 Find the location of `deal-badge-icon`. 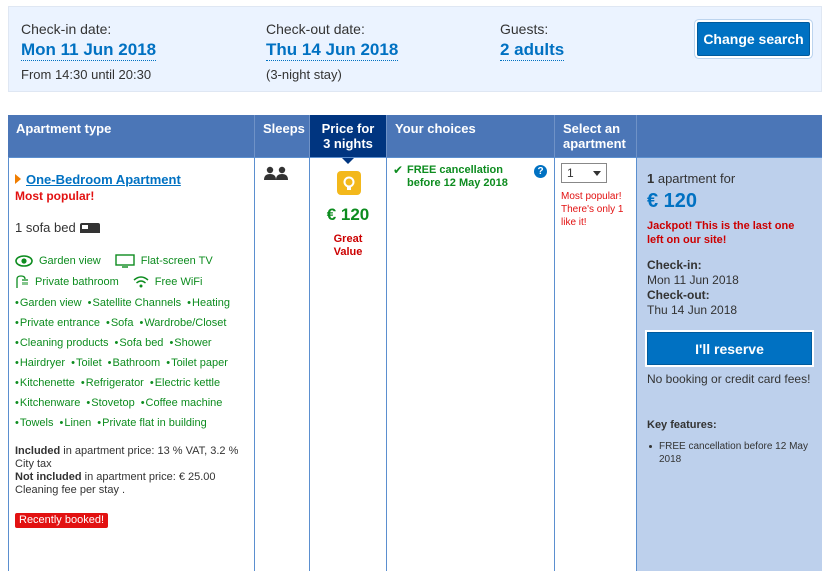

deal-badge-icon is located at coordinates (349, 183).